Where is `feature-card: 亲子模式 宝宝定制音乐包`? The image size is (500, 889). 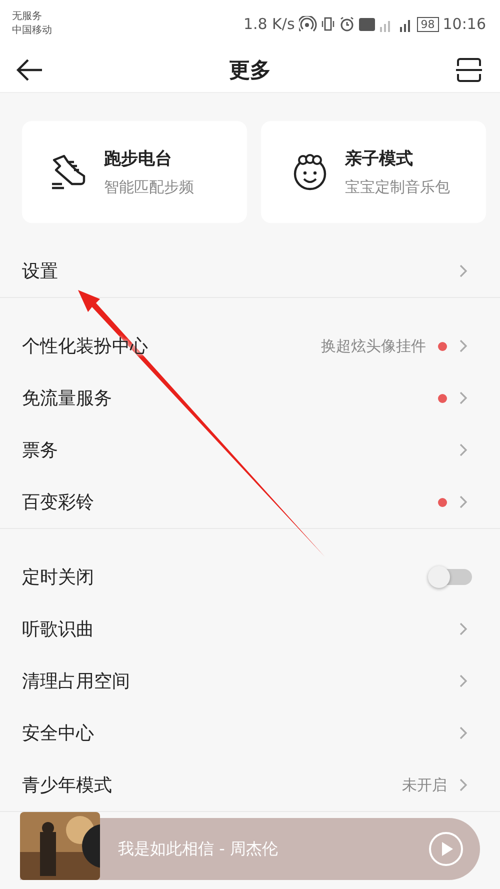
feature-card: 亲子模式 宝宝定制音乐包 is located at coordinates (373, 172).